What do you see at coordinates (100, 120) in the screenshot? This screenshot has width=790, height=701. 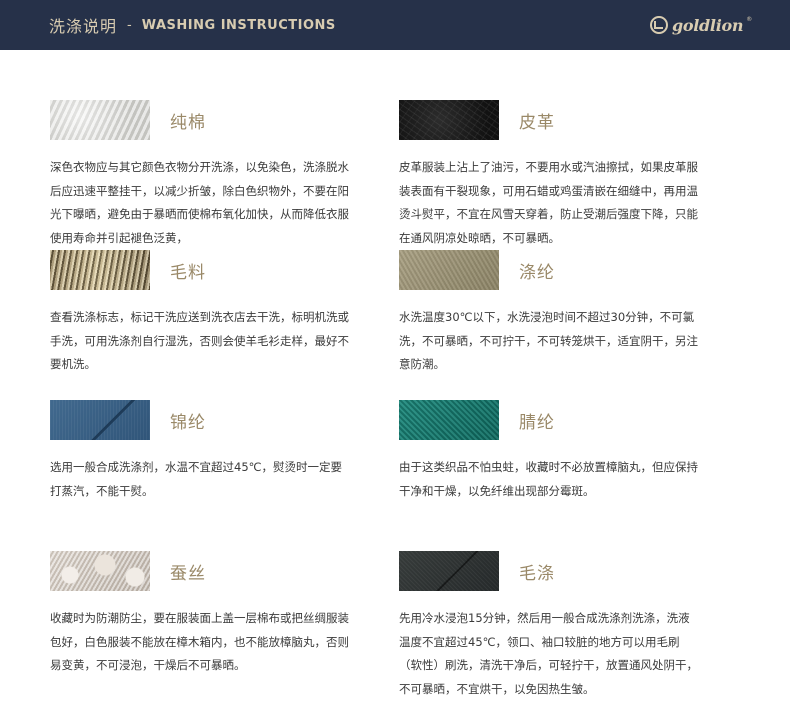 I see `cotton-swatch` at bounding box center [100, 120].